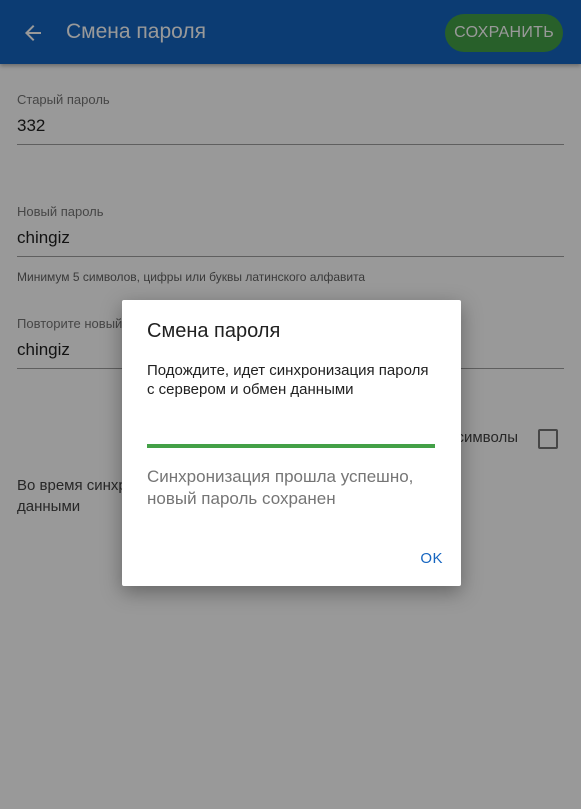 The width and height of the screenshot is (581, 809). I want to click on dialog-title: Смена пароля, so click(214, 331).